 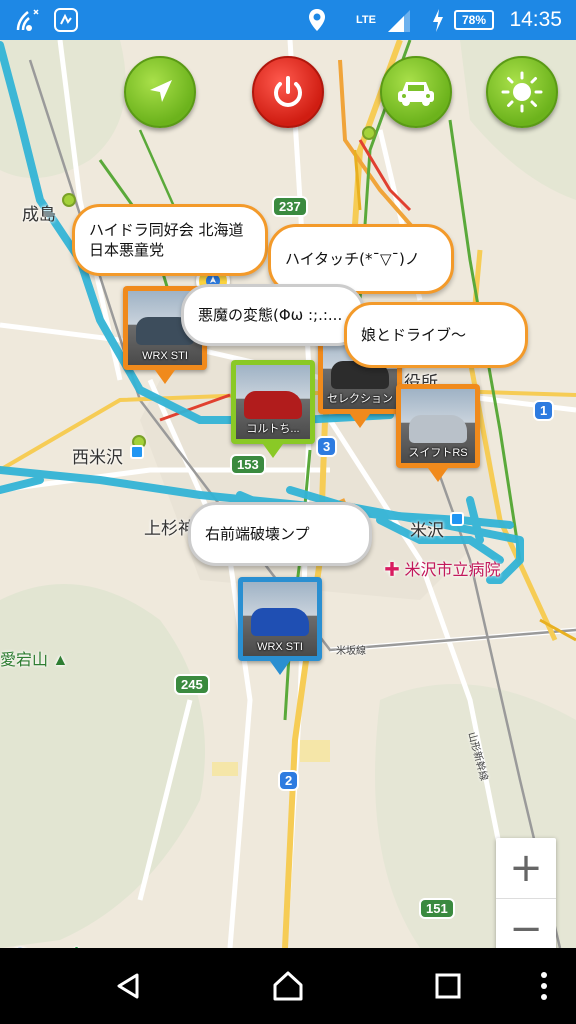 What do you see at coordinates (360, 399) in the screenshot?
I see `car-marker-label: セレクション` at bounding box center [360, 399].